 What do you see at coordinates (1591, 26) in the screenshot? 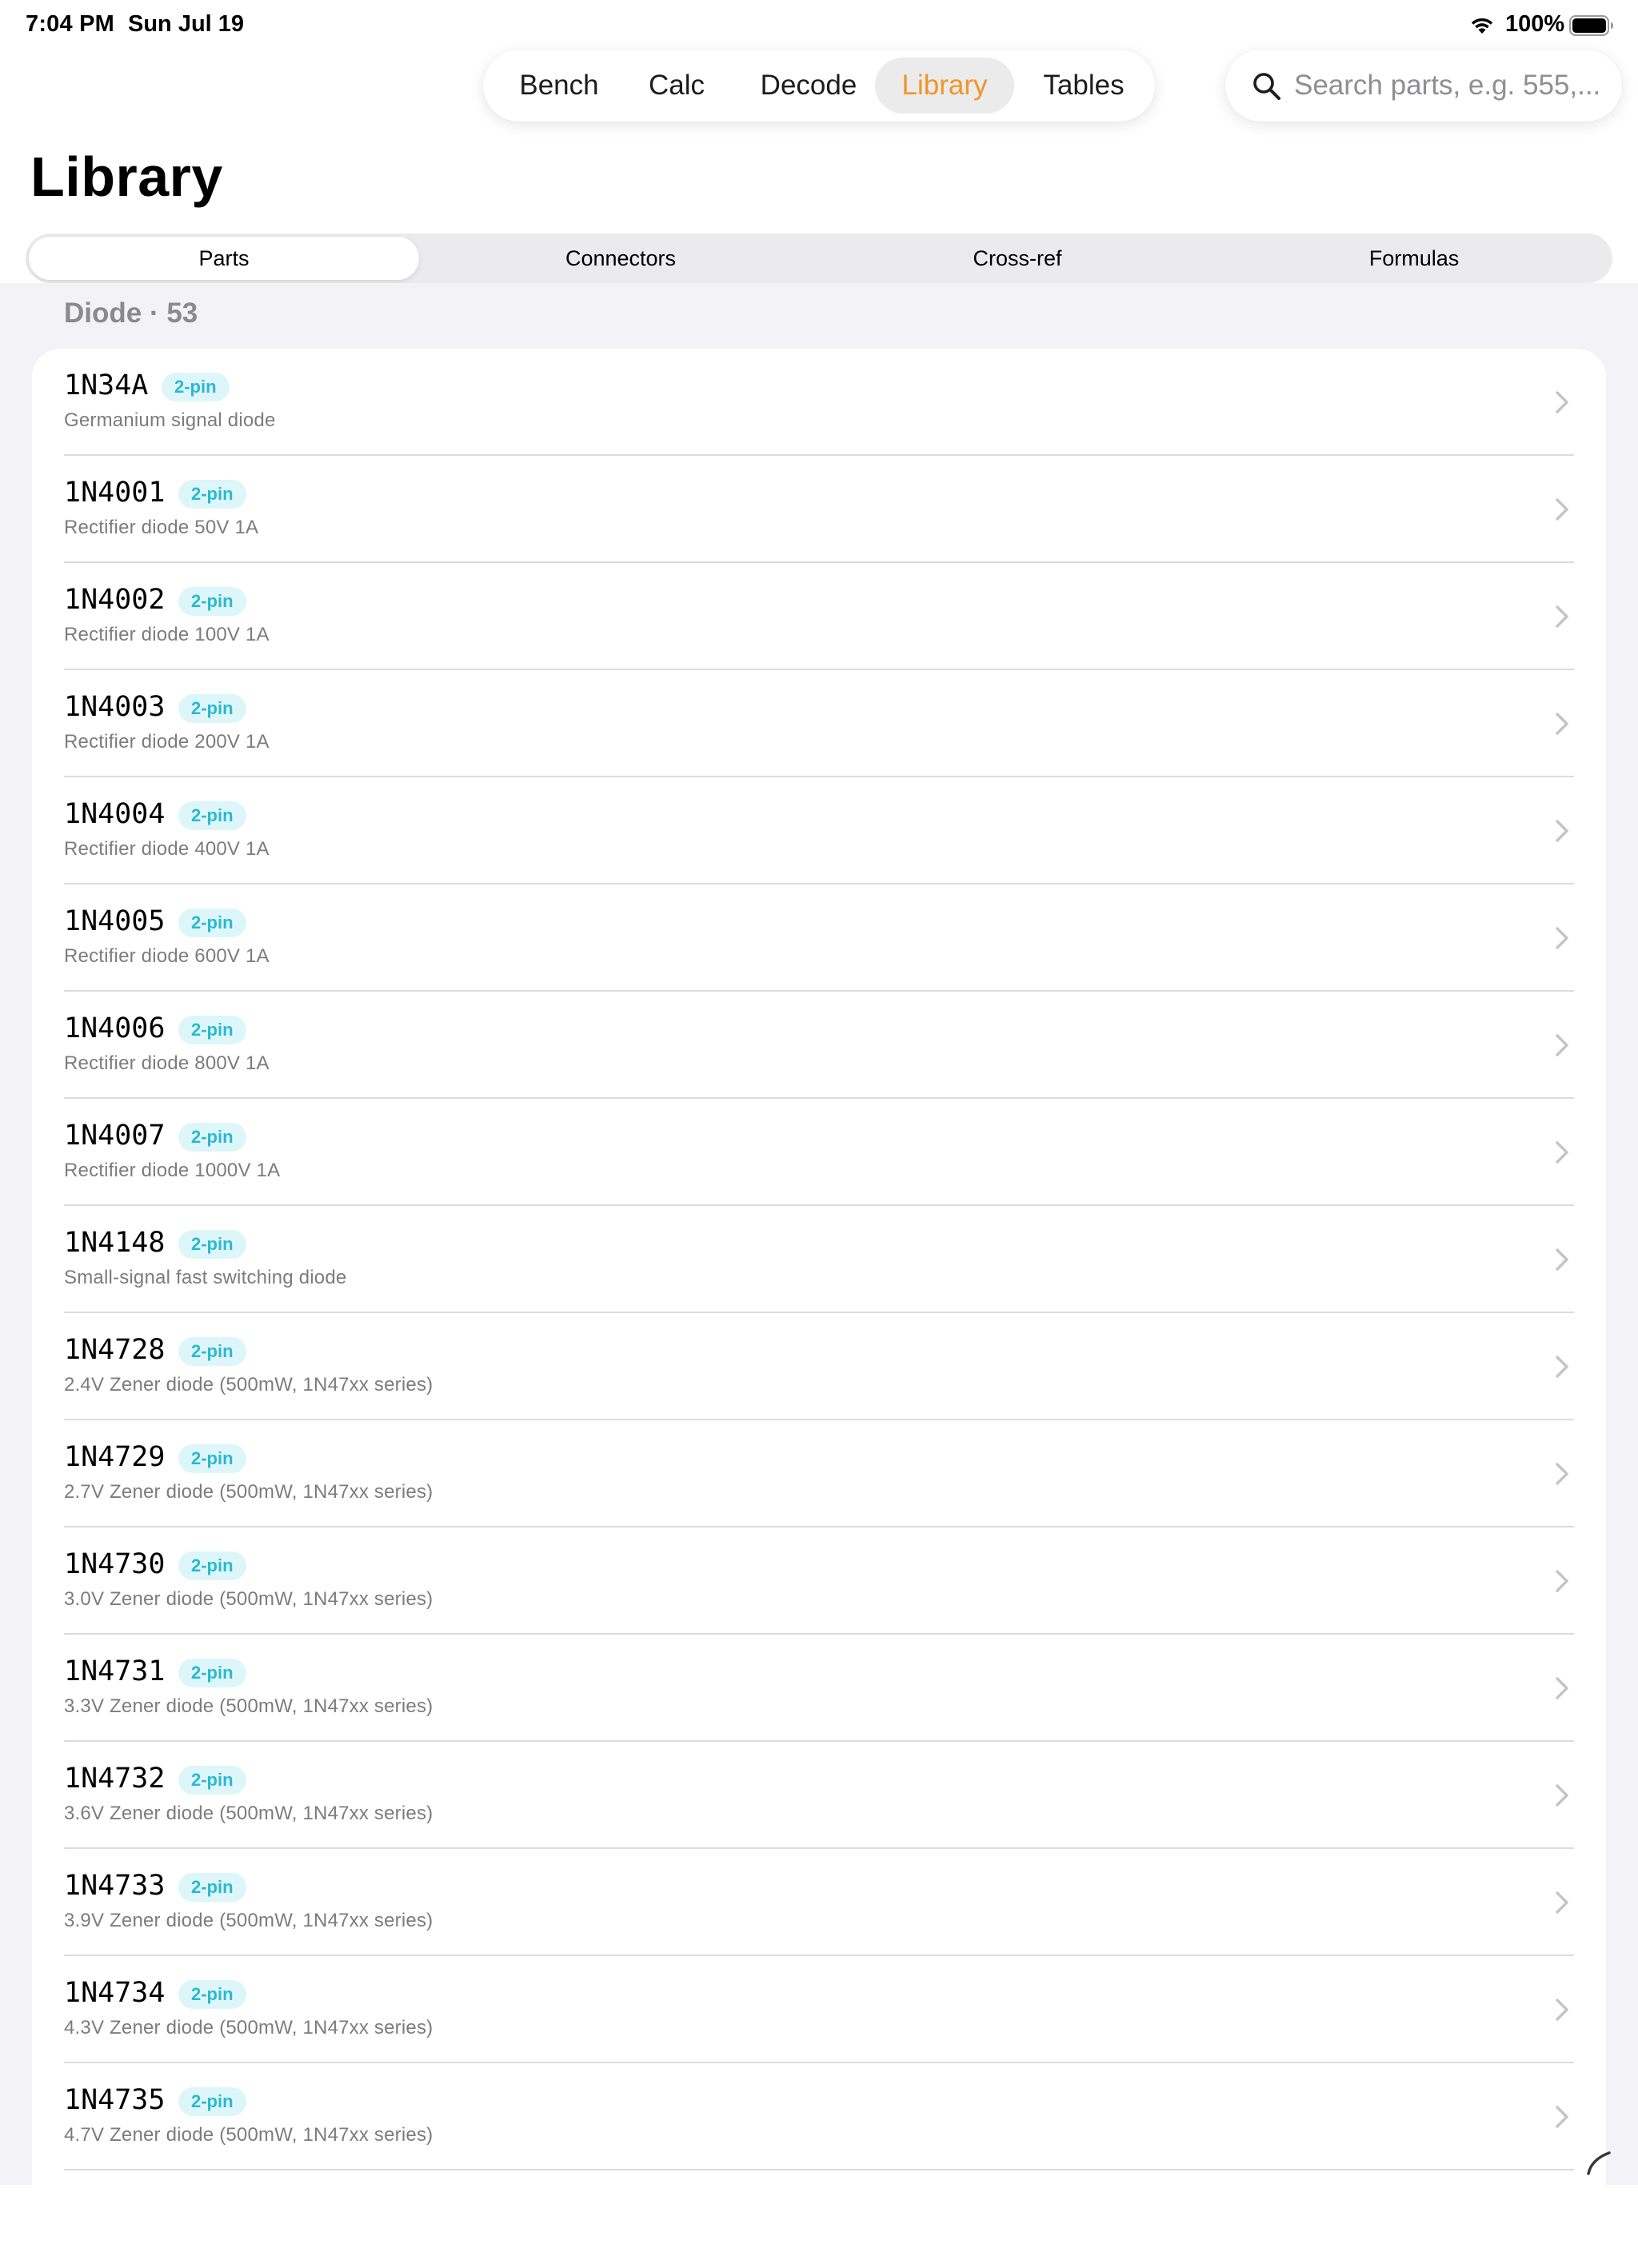
I see `battery-icon` at bounding box center [1591, 26].